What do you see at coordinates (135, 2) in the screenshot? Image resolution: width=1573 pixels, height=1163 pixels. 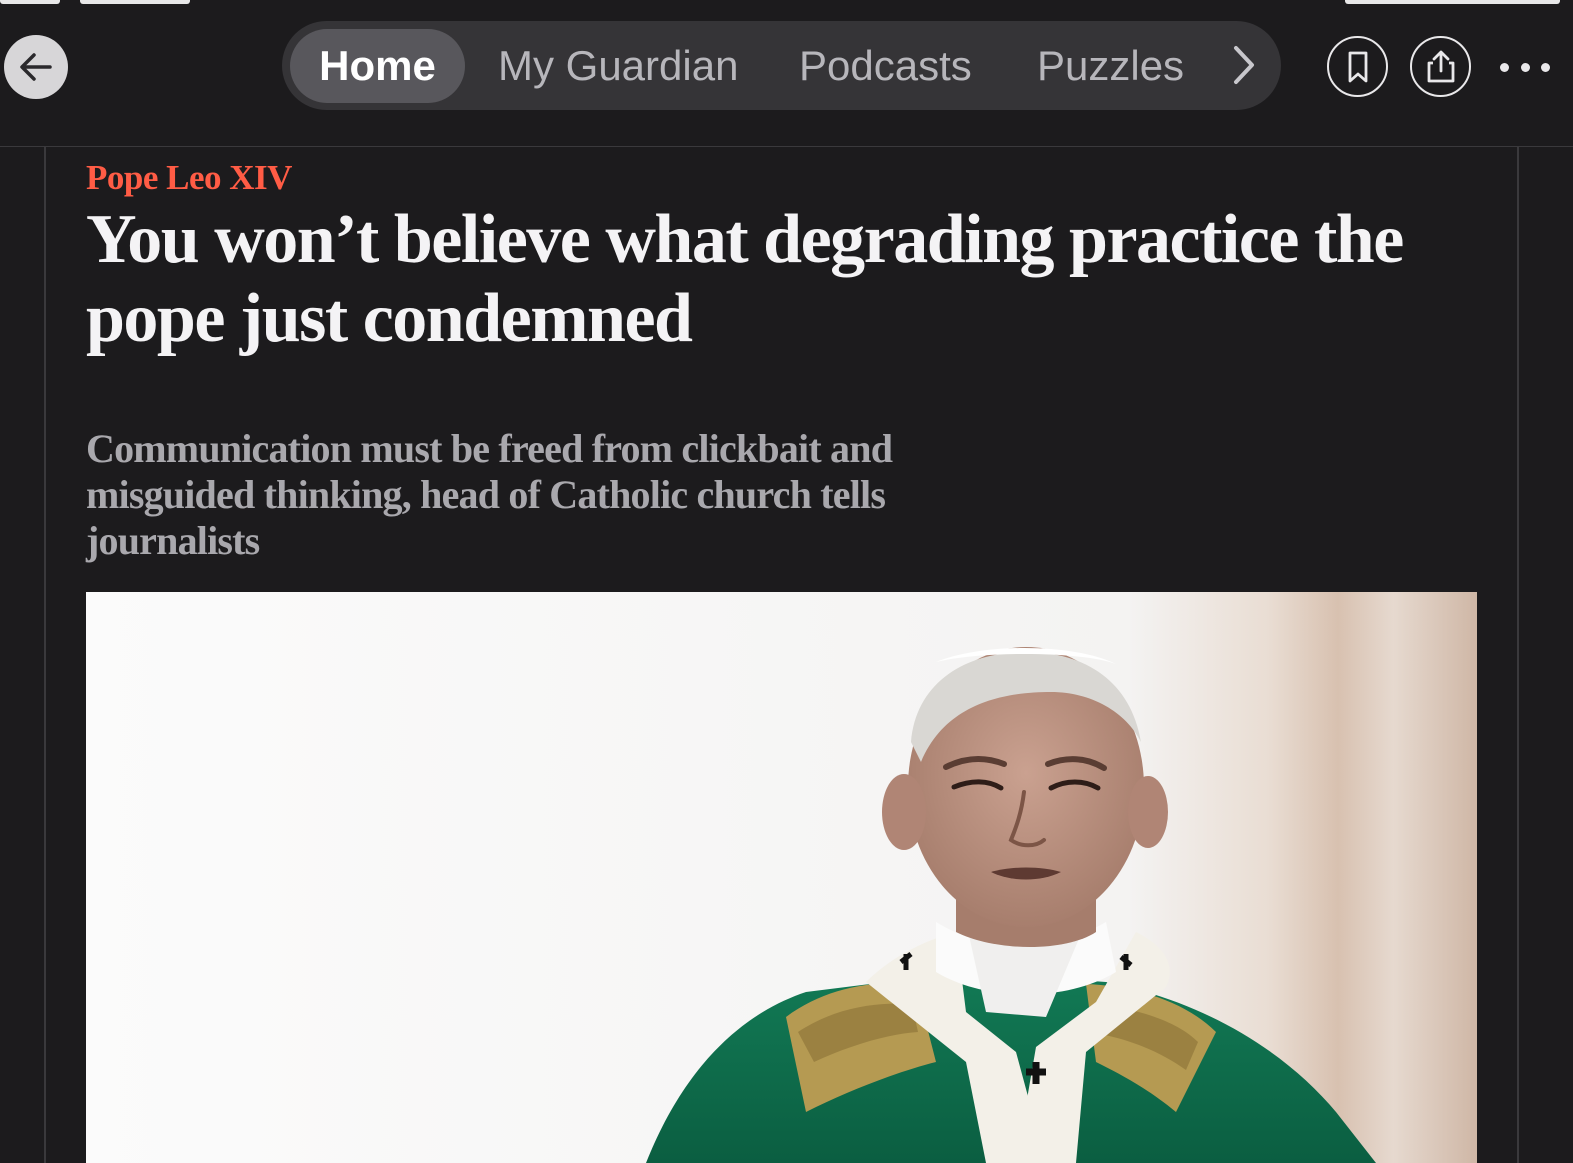 I see `status-bar-date` at bounding box center [135, 2].